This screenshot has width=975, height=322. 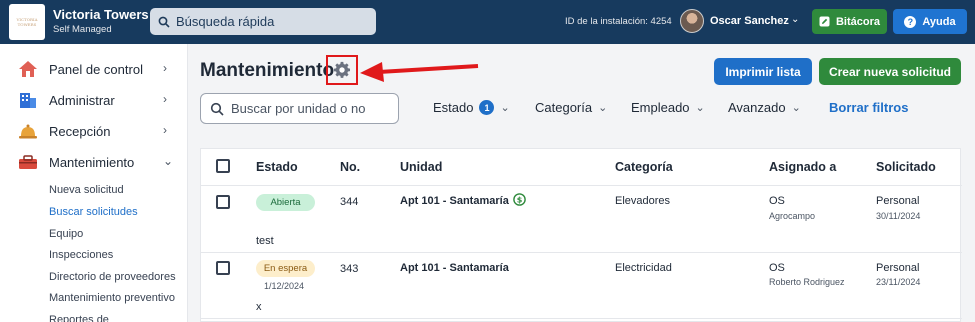 What do you see at coordinates (858, 21) in the screenshot?
I see `bitacora-label: Bitácora` at bounding box center [858, 21].